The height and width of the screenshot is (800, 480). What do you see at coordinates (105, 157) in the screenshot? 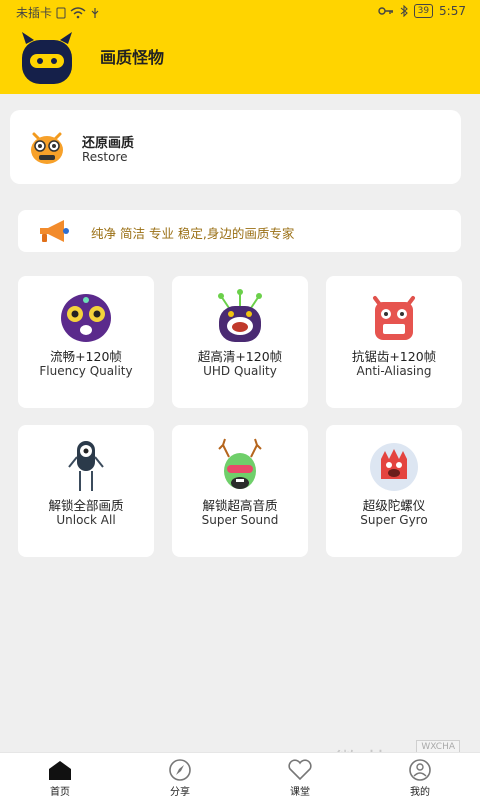
I see `restore-subtitle: Restore` at bounding box center [105, 157].